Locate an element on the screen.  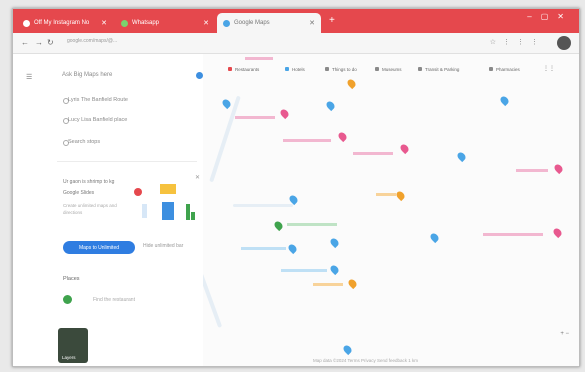
window-controls: –▢✕ is located at coordinates (550, 16).